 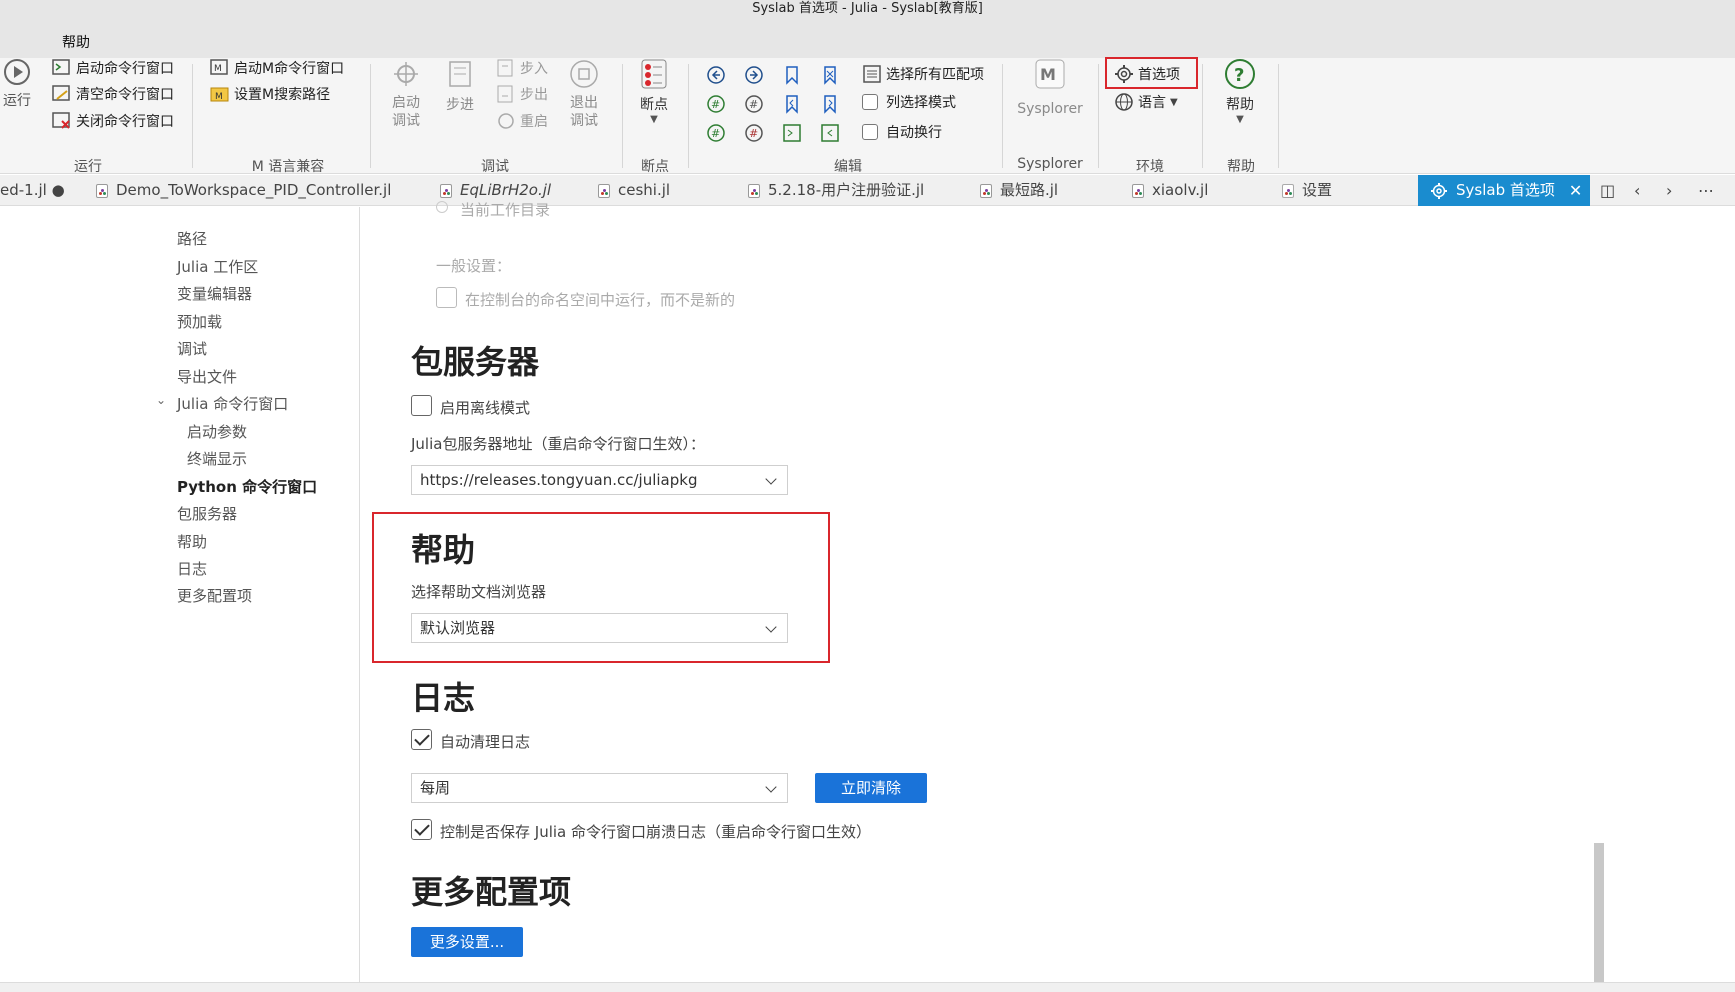 I want to click on breakpoints-button: 断点 ▼, so click(x=654, y=91).